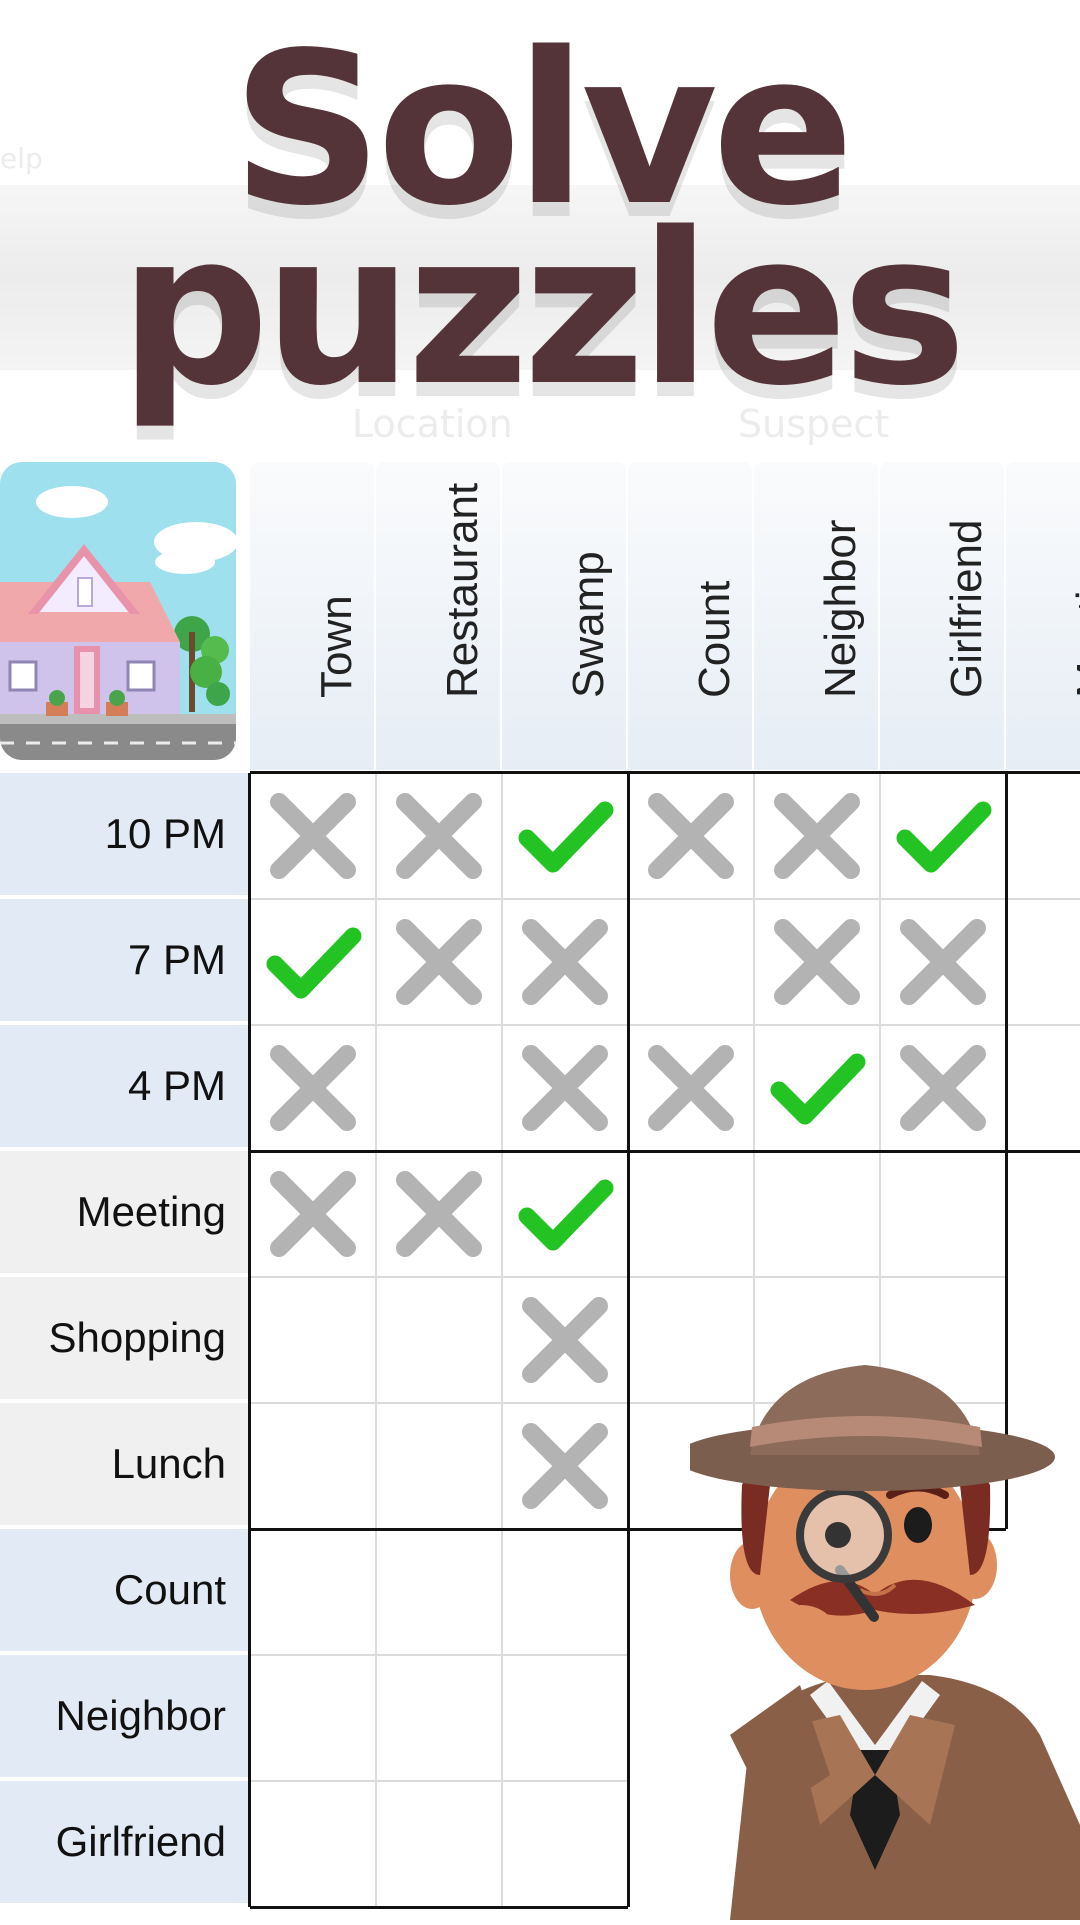 This screenshot has height=1925, width=1080. Describe the element at coordinates (124, 1591) in the screenshot. I see `row-header-count: Count` at that location.